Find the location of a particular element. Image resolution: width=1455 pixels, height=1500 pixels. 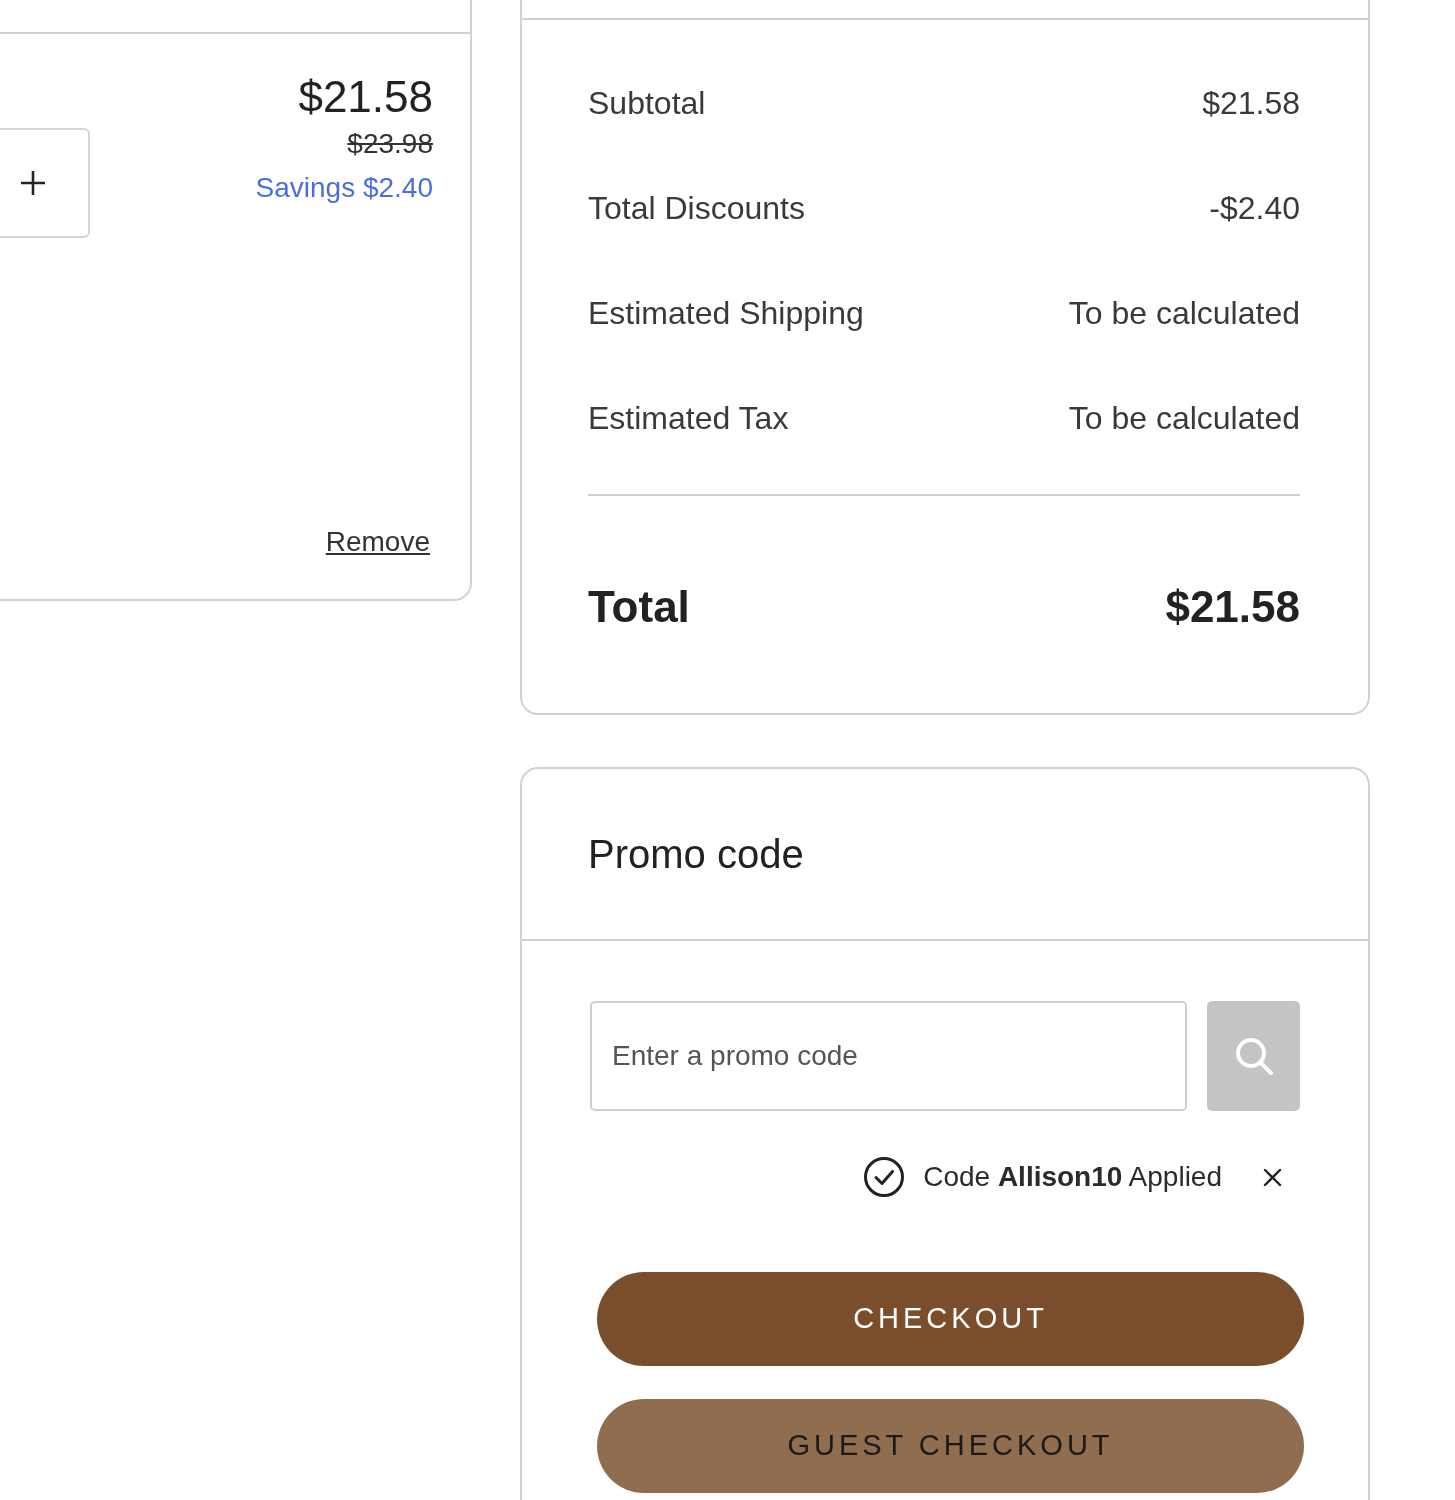

summary-value: $21.58 is located at coordinates (1251, 103).